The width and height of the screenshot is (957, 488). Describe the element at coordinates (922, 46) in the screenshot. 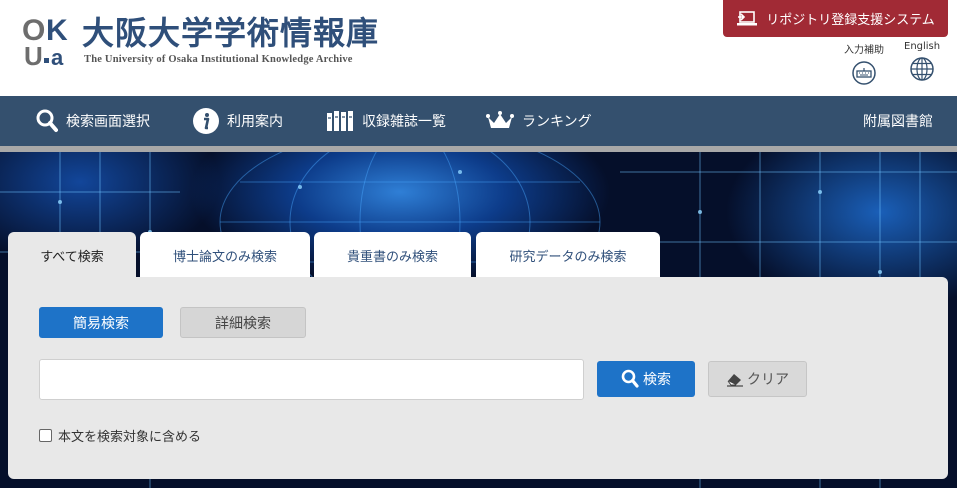

I see `english-label: English` at that location.